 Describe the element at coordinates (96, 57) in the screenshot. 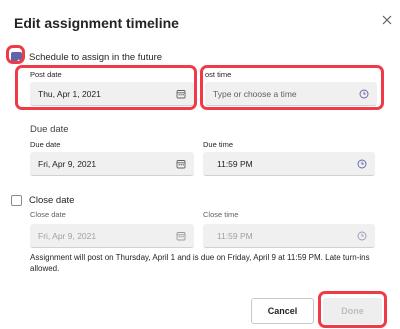

I see `schedule-label: Schedule to assign in the future` at that location.